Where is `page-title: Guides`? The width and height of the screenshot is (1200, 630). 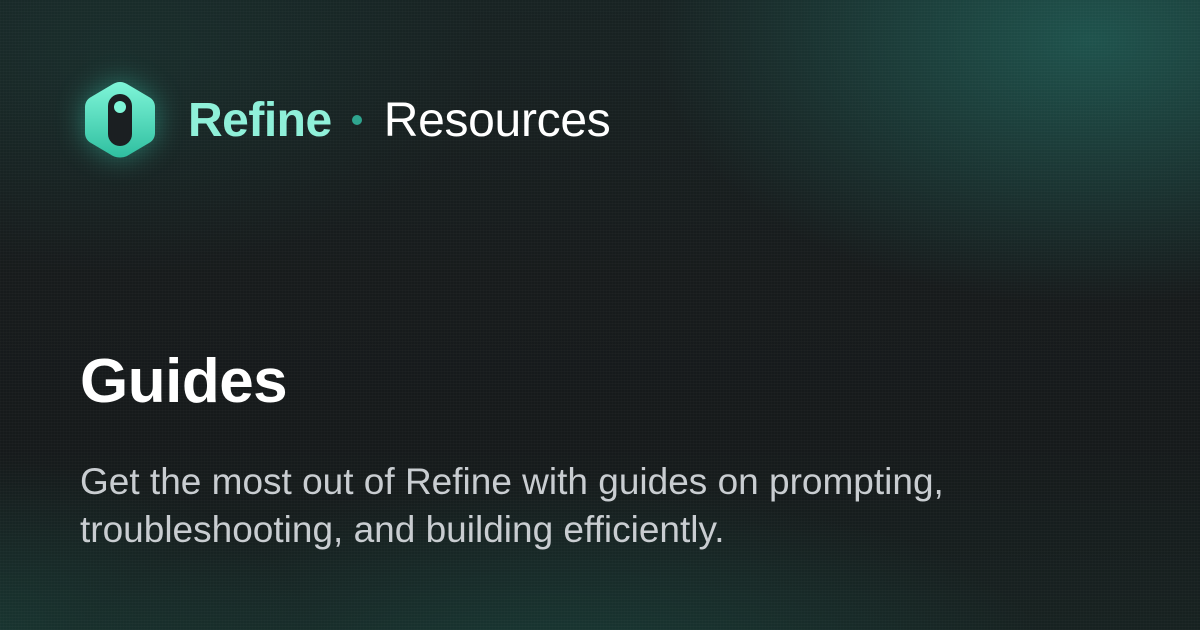 page-title: Guides is located at coordinates (184, 381).